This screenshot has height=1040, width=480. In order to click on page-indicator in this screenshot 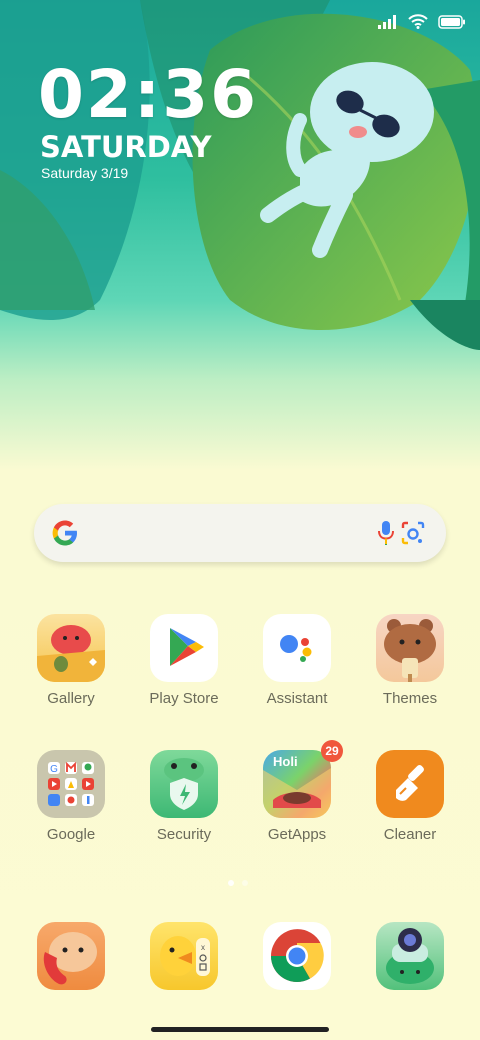, I will do `click(238, 883)`.